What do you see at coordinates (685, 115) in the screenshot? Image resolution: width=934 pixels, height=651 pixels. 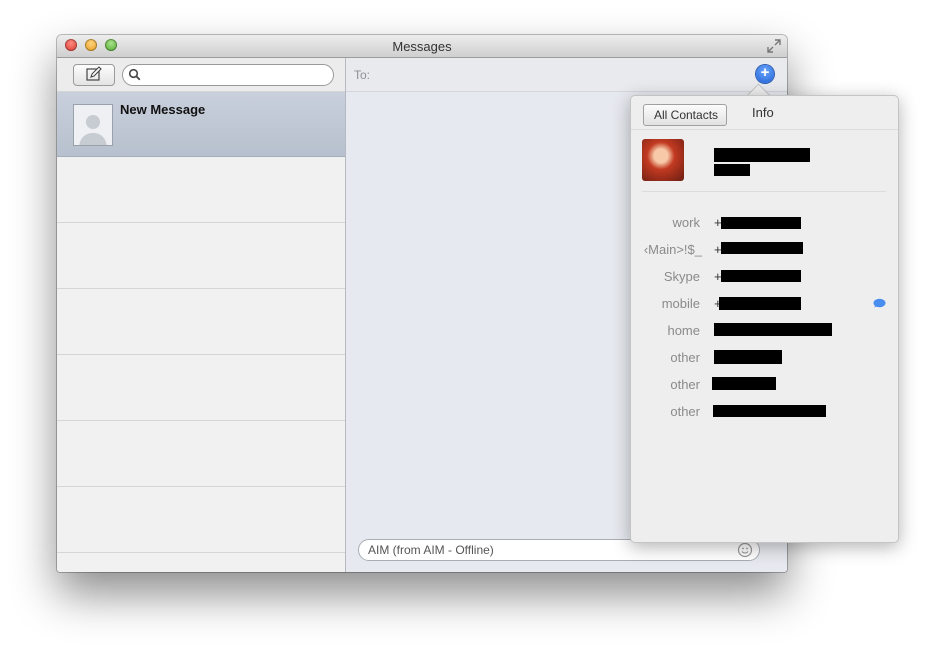 I see `all-contacts-button: All Contacts` at bounding box center [685, 115].